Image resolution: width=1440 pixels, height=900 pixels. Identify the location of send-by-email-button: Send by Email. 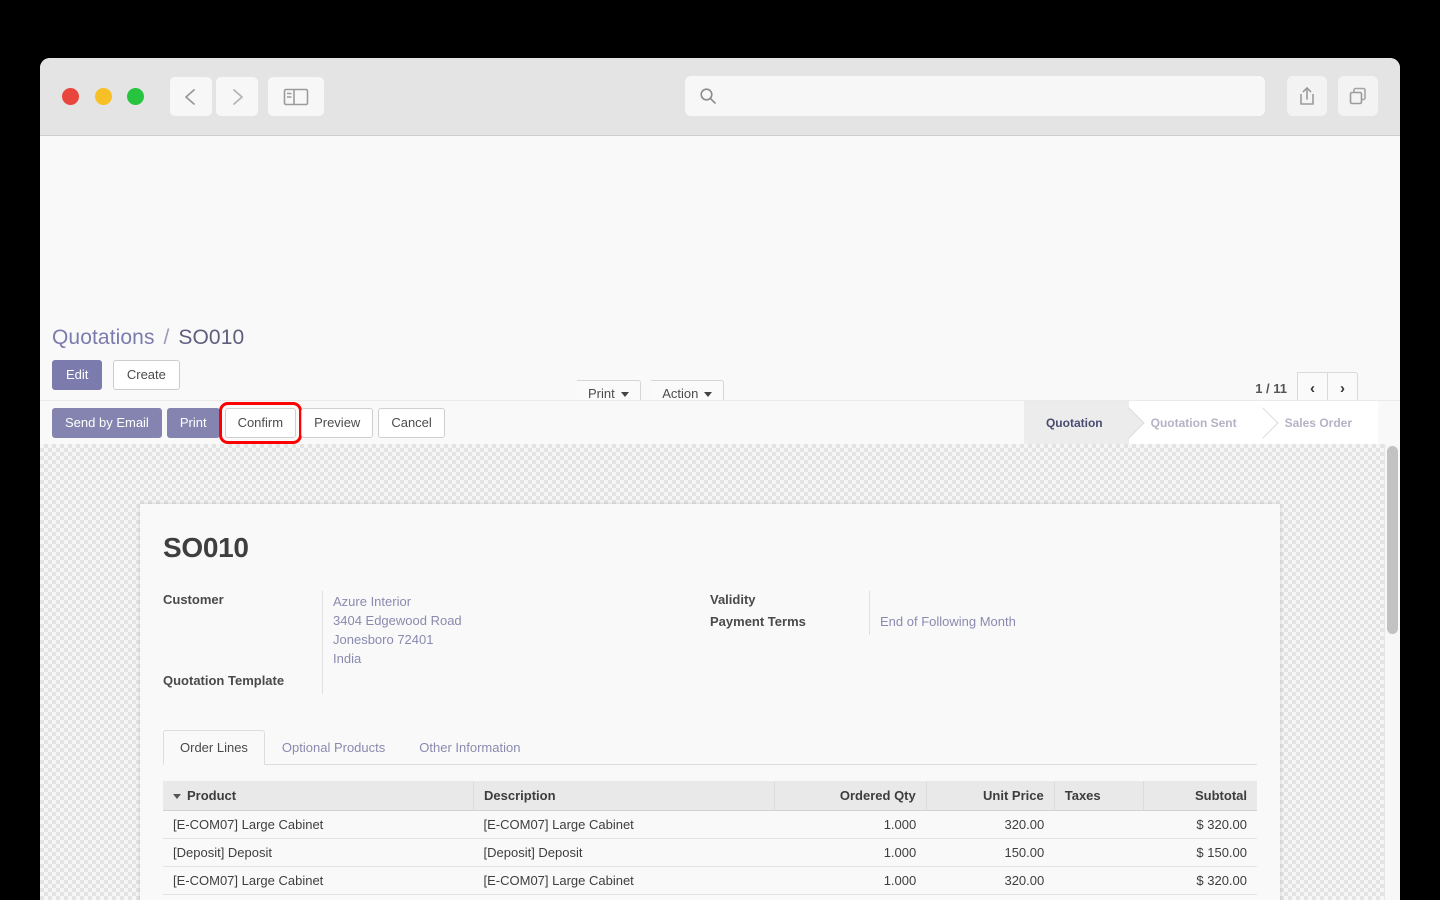
(107, 423).